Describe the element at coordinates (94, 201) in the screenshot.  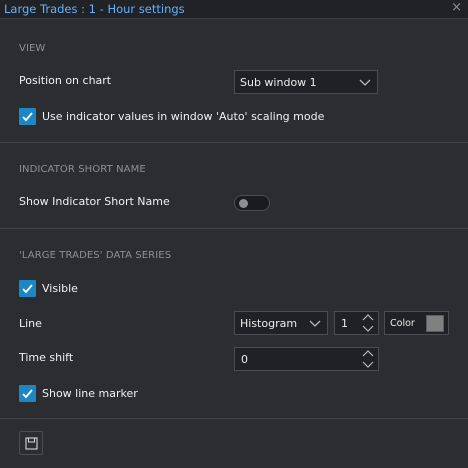
I see `show-short-name-label: Show Indicator Short Name` at that location.